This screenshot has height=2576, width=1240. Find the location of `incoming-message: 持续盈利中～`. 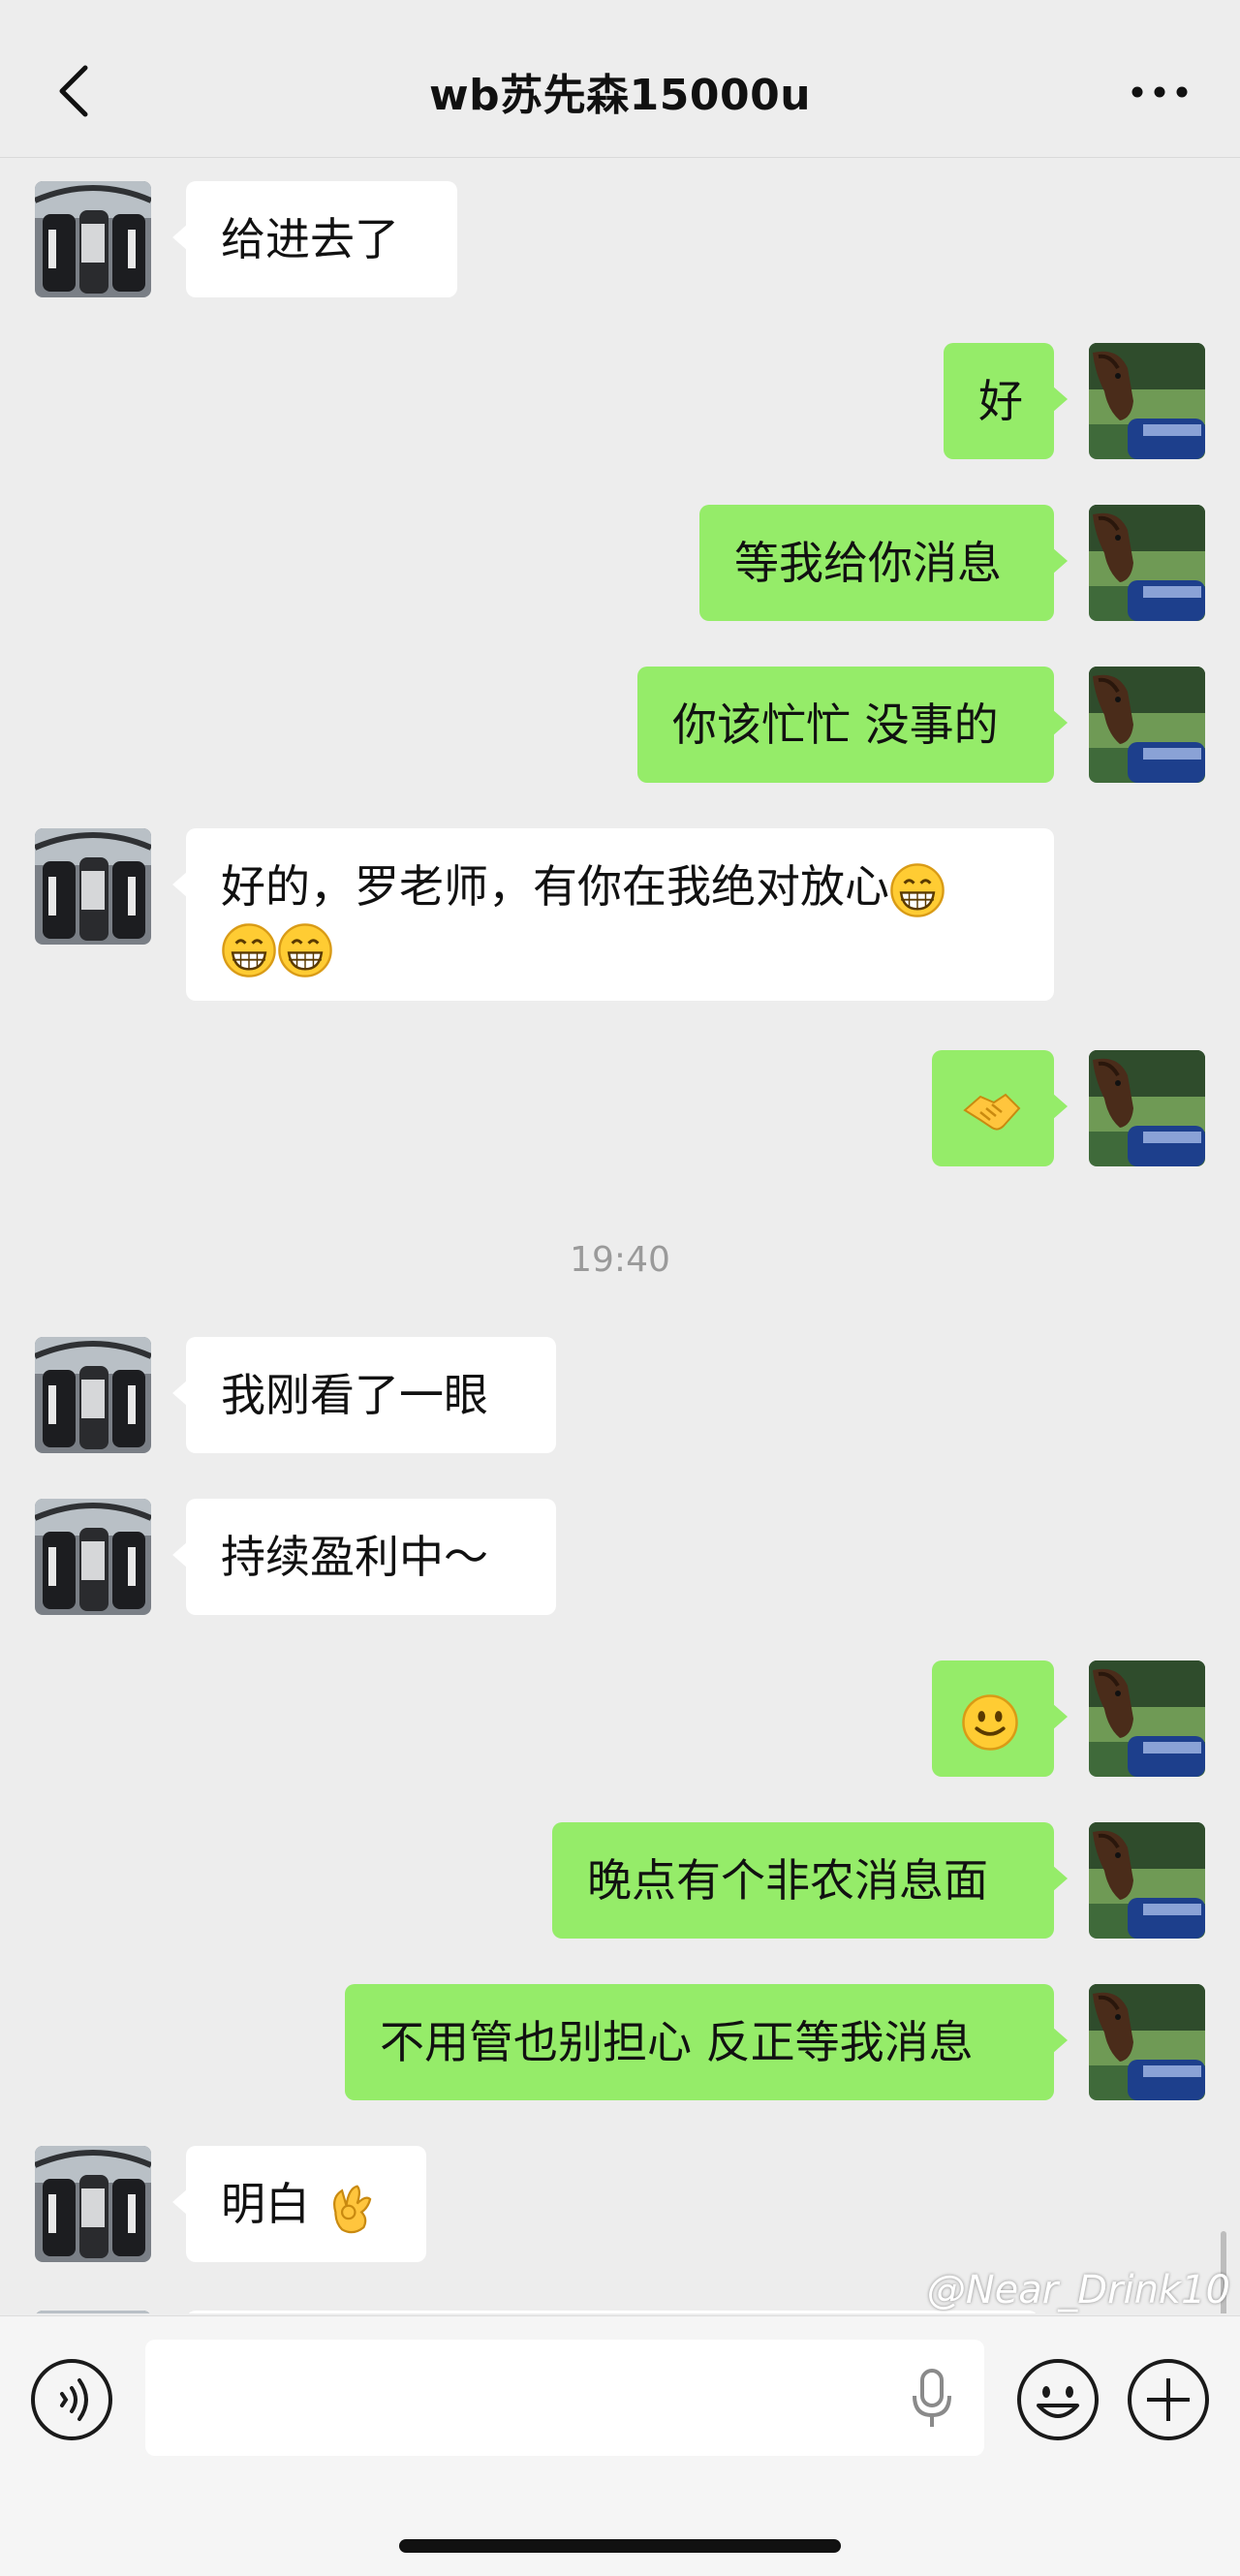

incoming-message: 持续盈利中～ is located at coordinates (364, 1557).